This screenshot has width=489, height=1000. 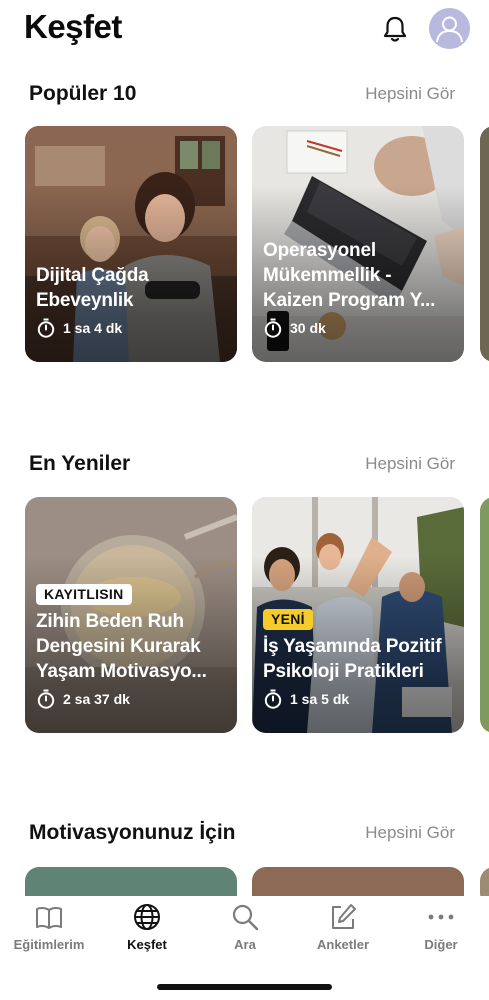 I want to click on avatar-icon, so click(x=449, y=29).